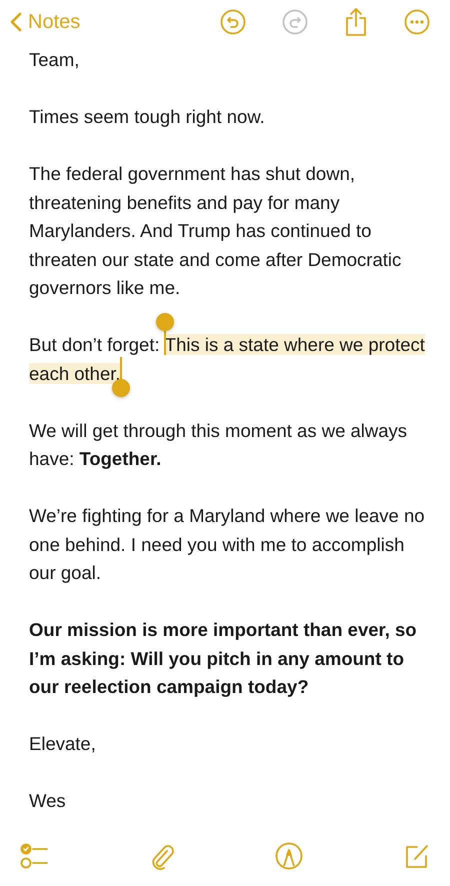 The width and height of the screenshot is (450, 886). What do you see at coordinates (48, 801) in the screenshot?
I see `note-paragraph: Wes` at bounding box center [48, 801].